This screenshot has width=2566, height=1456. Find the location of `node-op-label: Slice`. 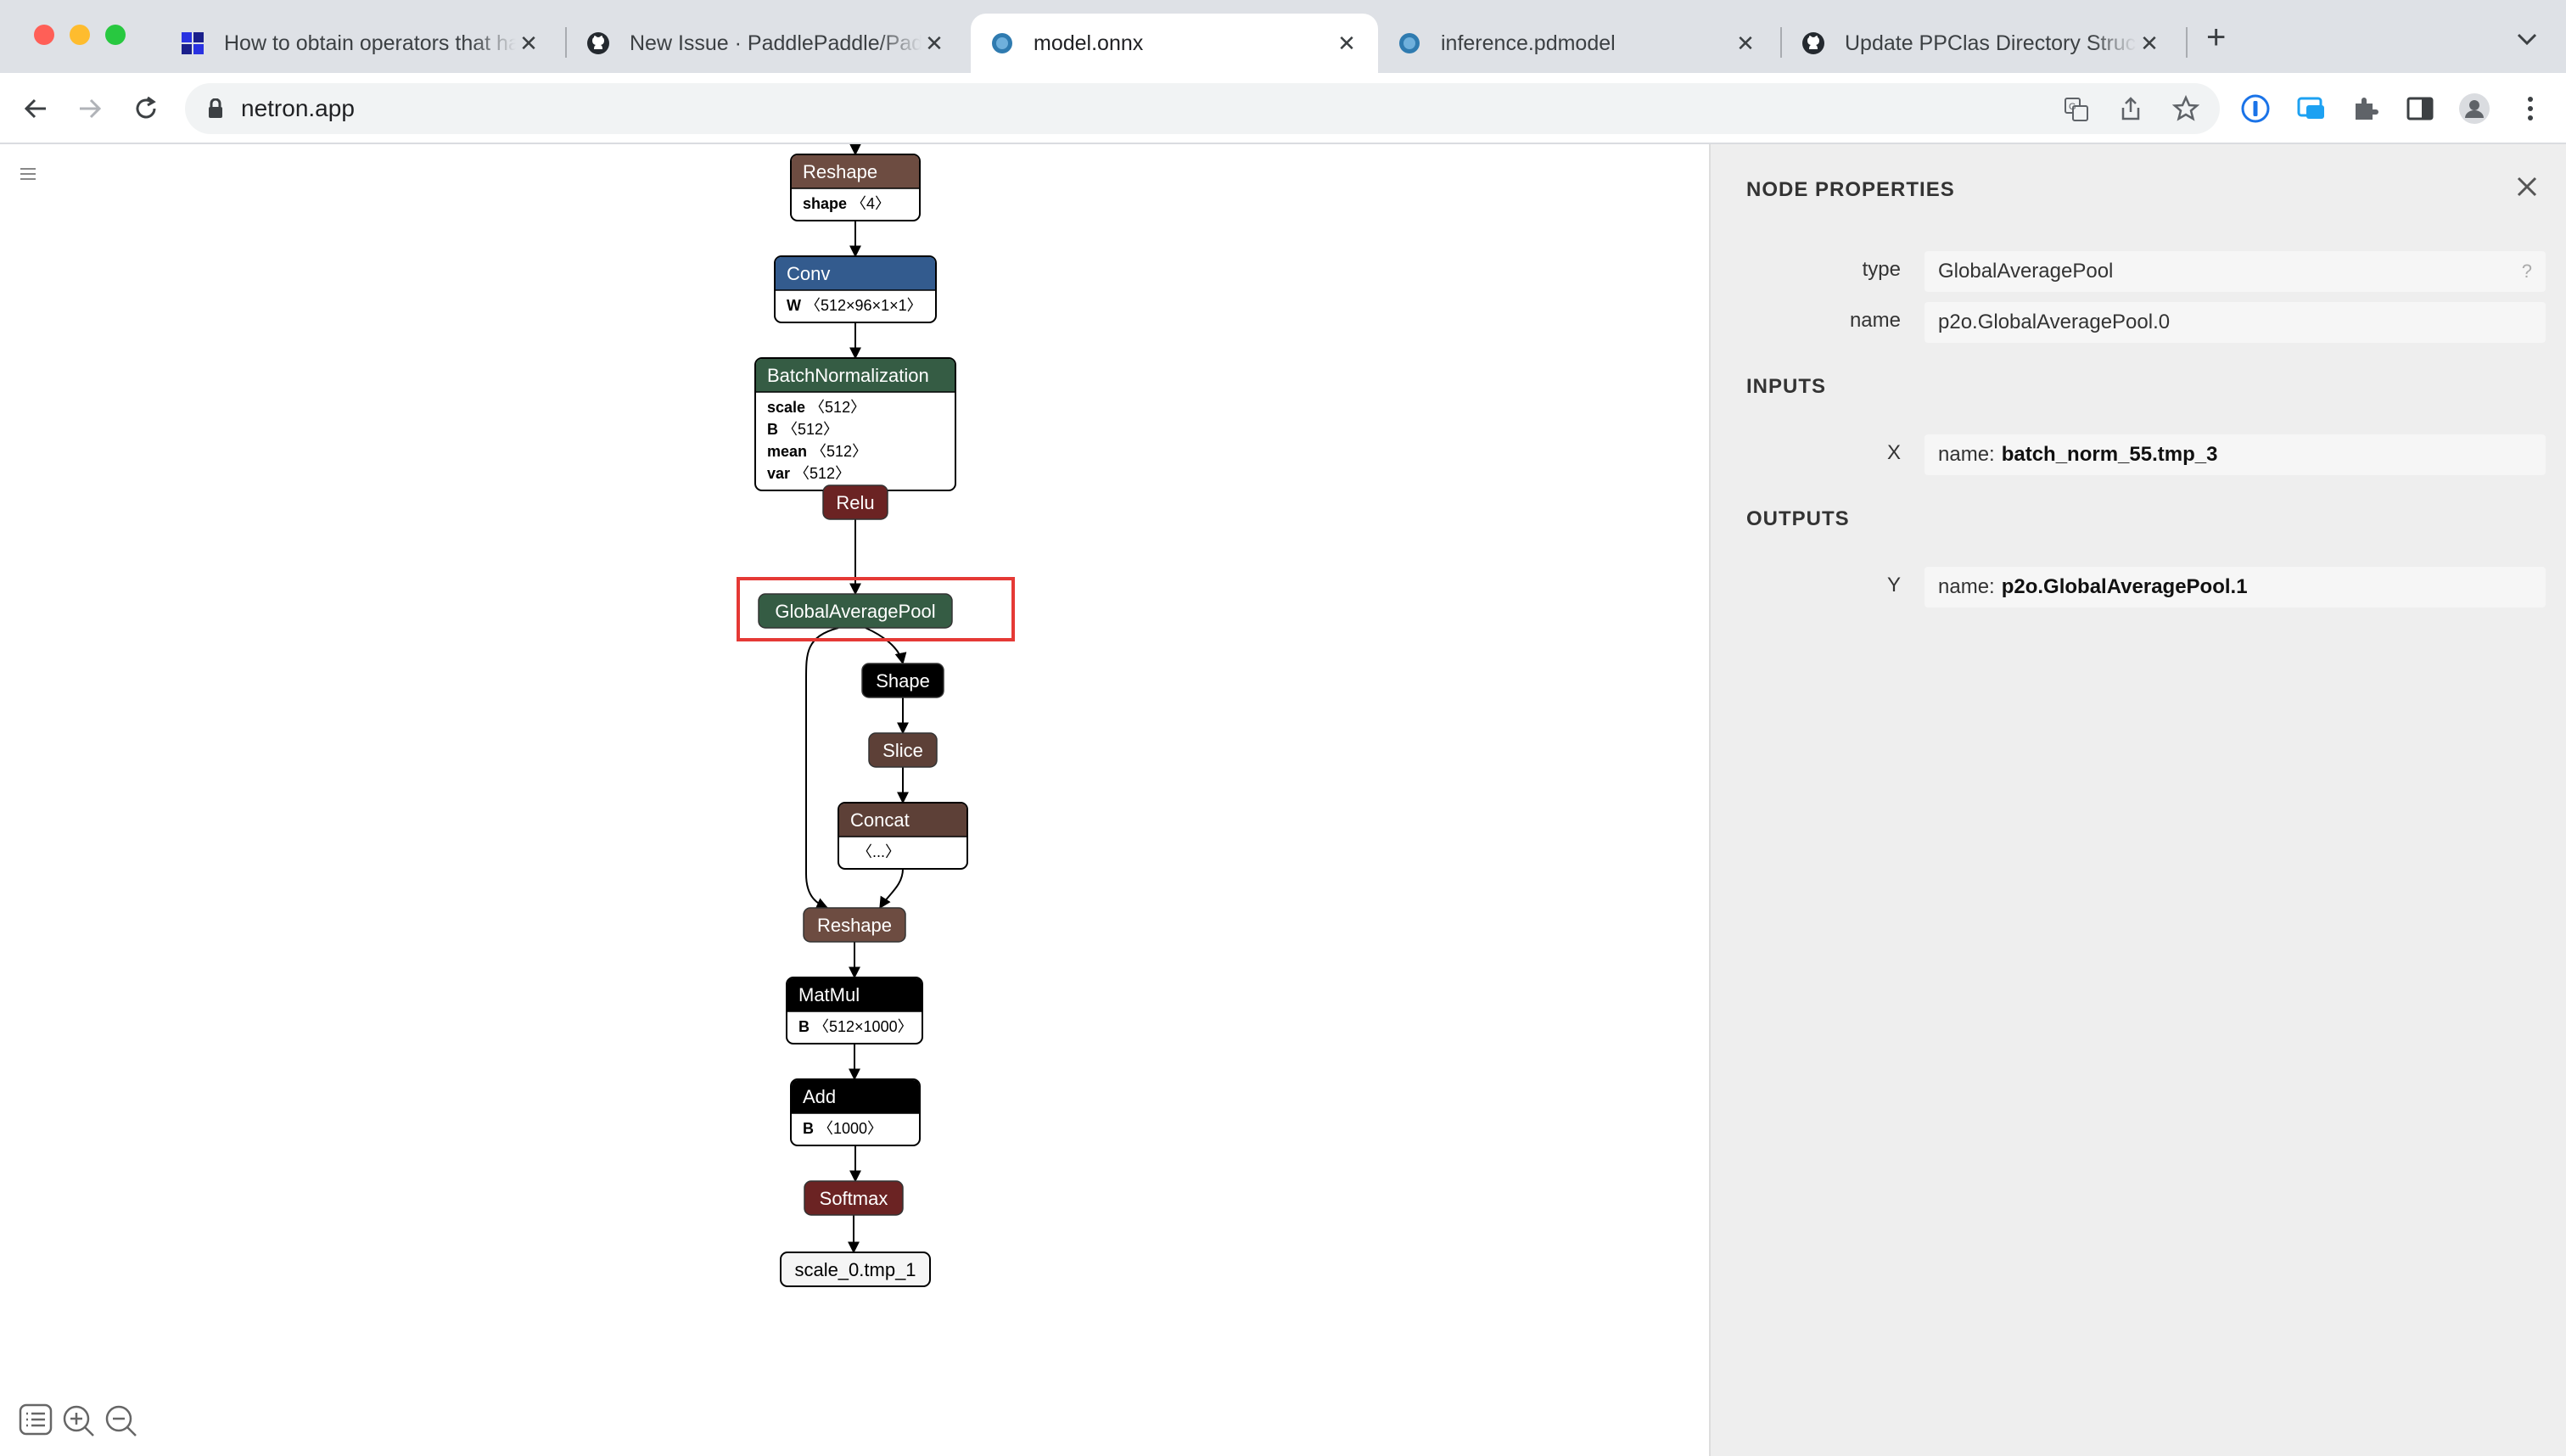

node-op-label: Slice is located at coordinates (902, 750).